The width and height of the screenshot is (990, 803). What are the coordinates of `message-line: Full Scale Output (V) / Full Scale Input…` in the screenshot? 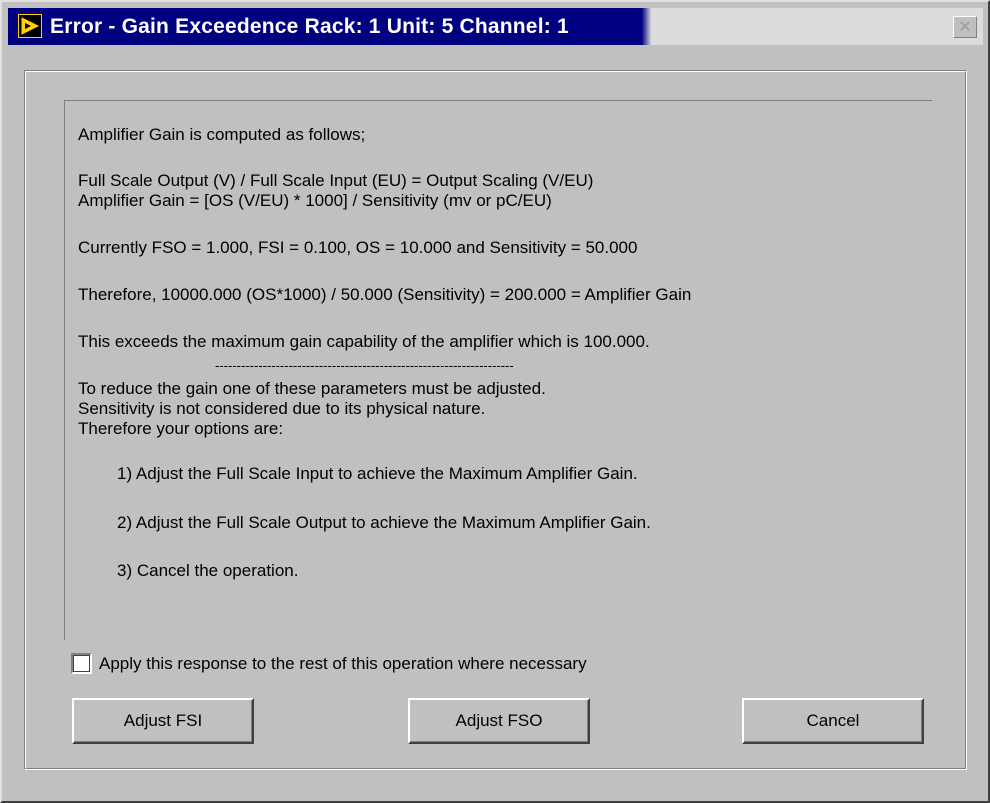 It's located at (336, 180).